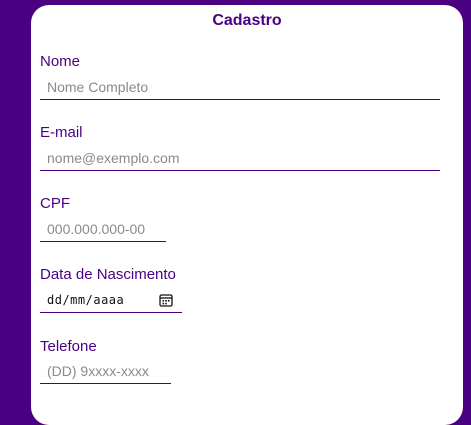  What do you see at coordinates (60, 61) in the screenshot?
I see `nome-label: Nome` at bounding box center [60, 61].